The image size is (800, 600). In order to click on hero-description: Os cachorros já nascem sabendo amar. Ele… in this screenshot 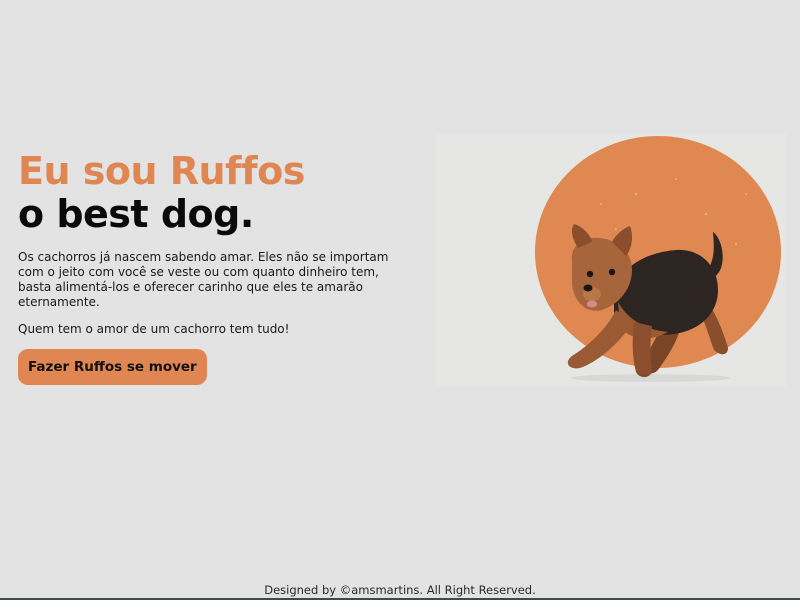, I will do `click(203, 279)`.